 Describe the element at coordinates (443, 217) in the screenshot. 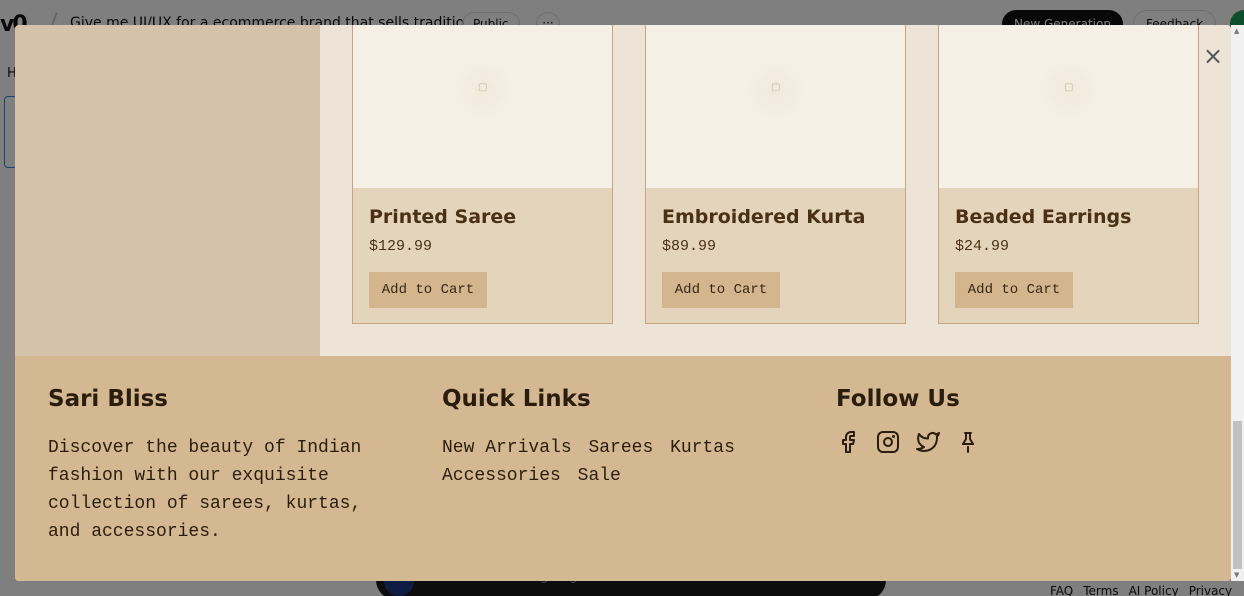

I see `product-name: Printed Saree` at that location.